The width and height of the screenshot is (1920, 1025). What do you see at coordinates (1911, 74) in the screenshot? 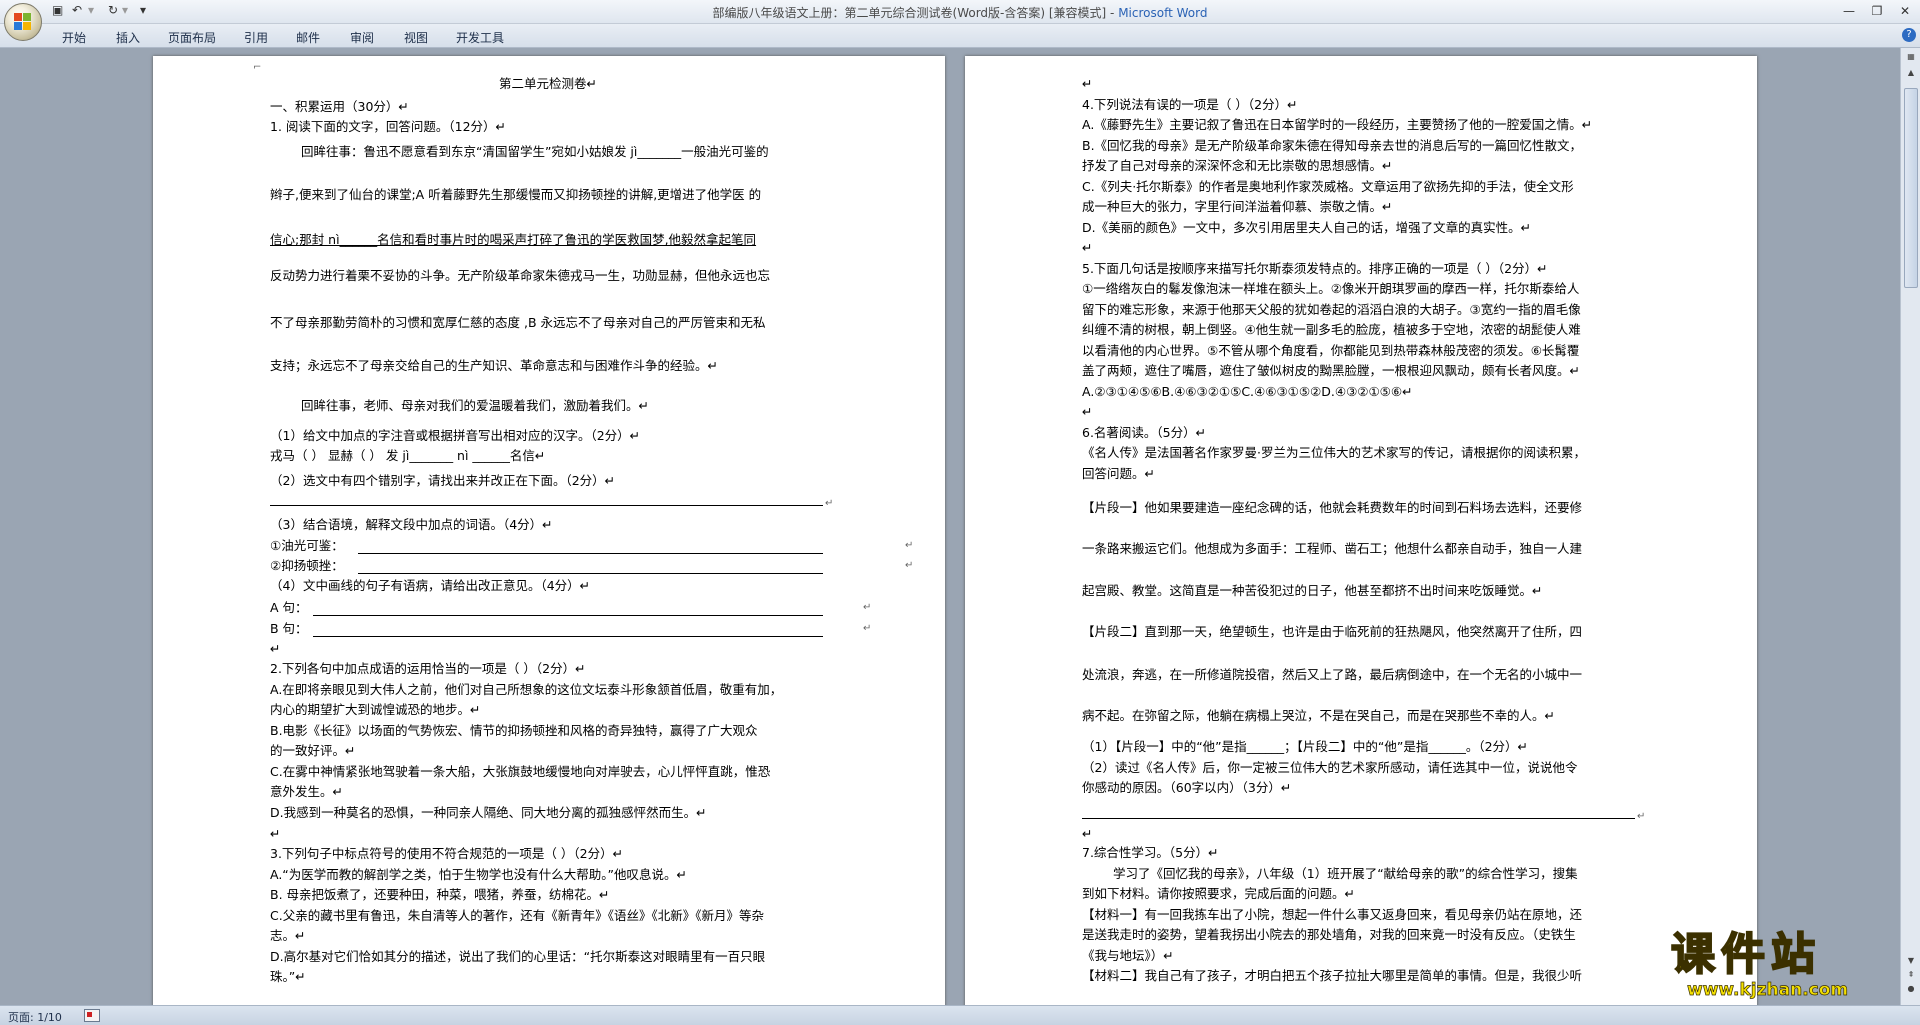
I see `scroll-up-icon: ▲` at bounding box center [1911, 74].